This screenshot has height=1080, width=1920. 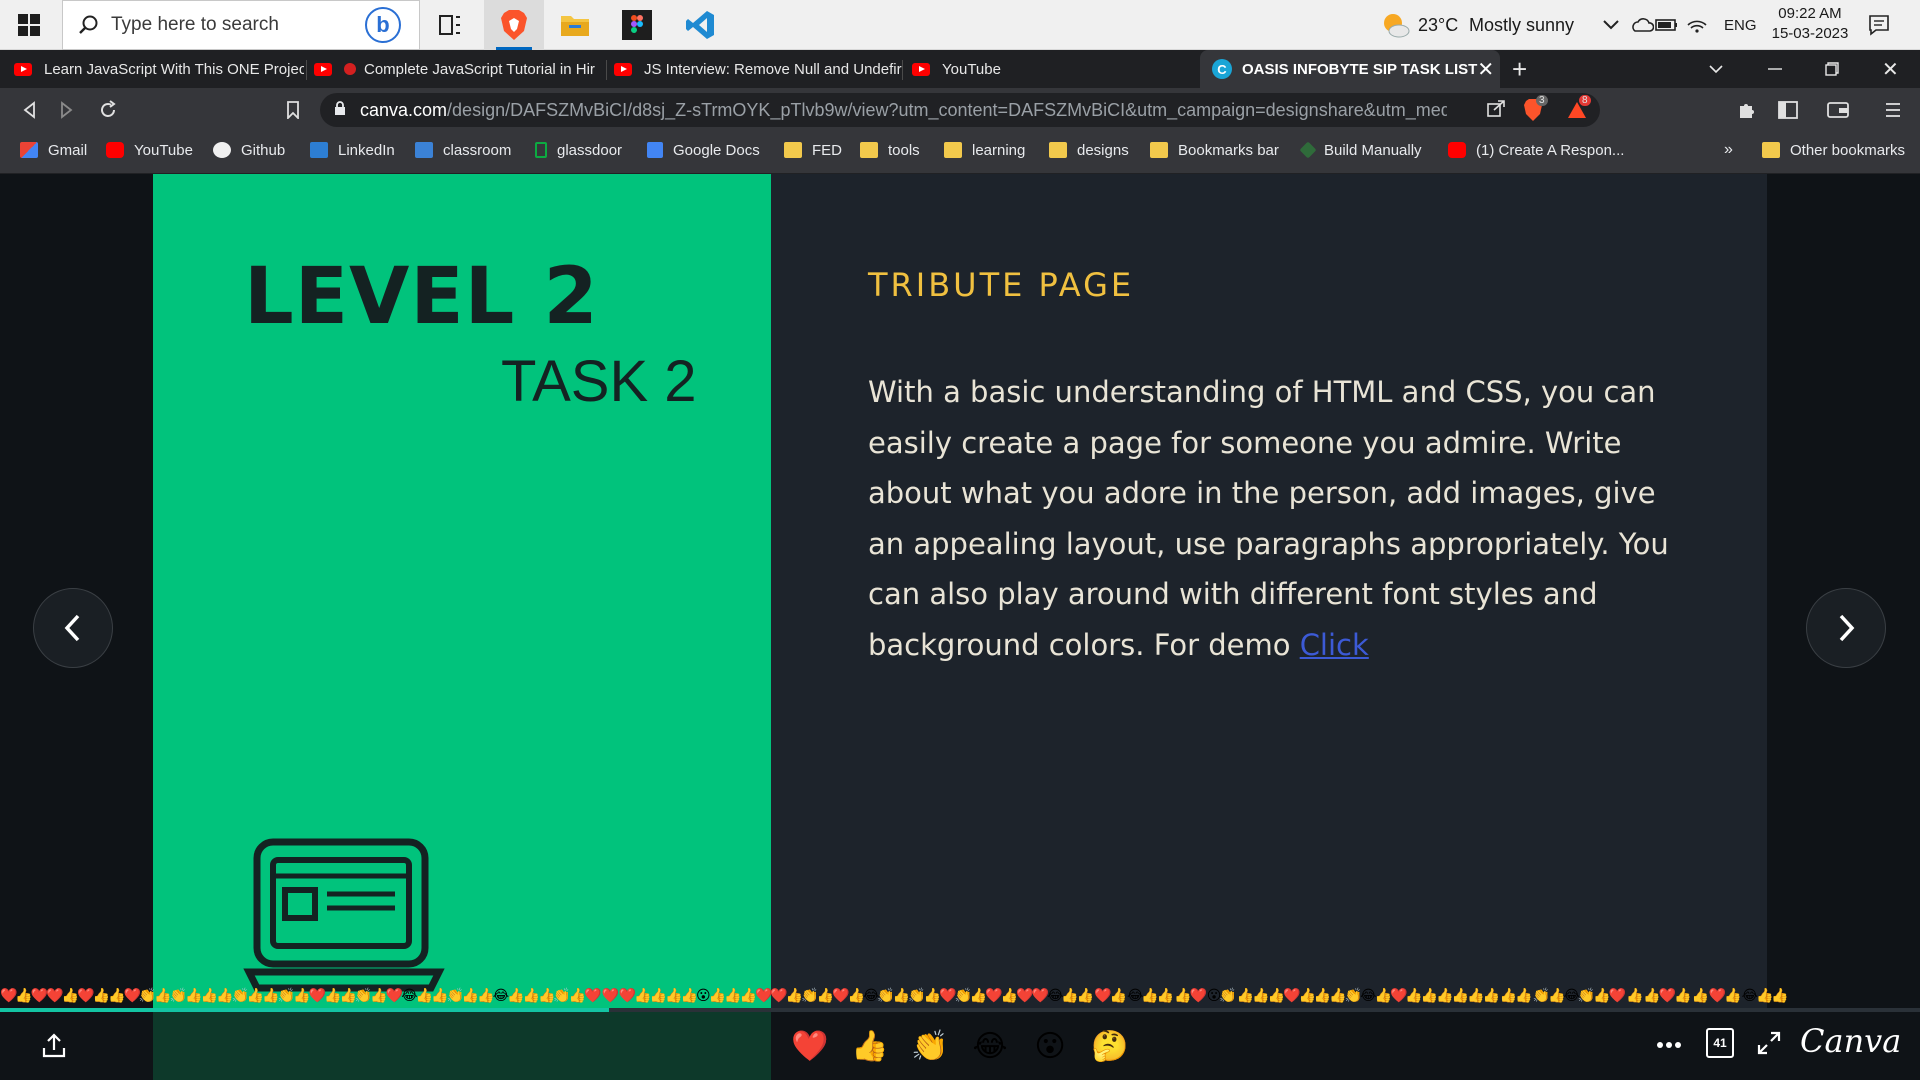 What do you see at coordinates (1810, 13) in the screenshot?
I see `clock-time: 09:22 AM` at bounding box center [1810, 13].